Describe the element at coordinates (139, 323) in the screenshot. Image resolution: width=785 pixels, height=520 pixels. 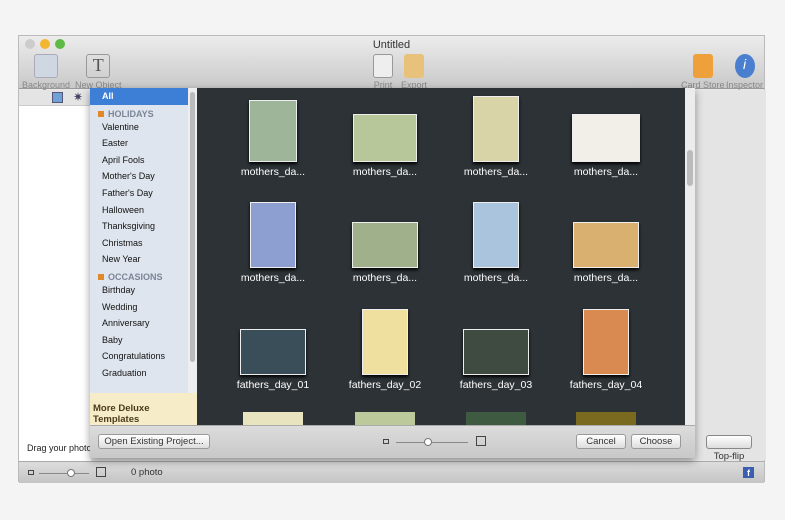
I see `category-item: Anniversary` at that location.